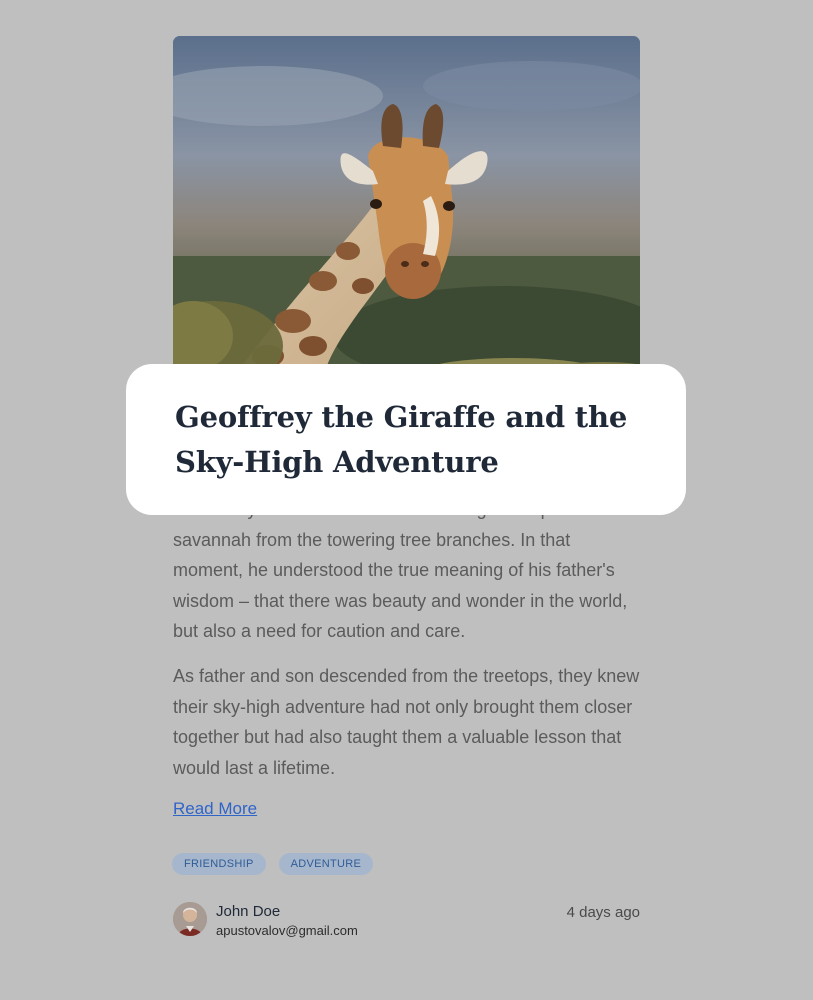 This screenshot has width=813, height=1000. I want to click on author-email: apustovalov@gmail.com, so click(287, 930).